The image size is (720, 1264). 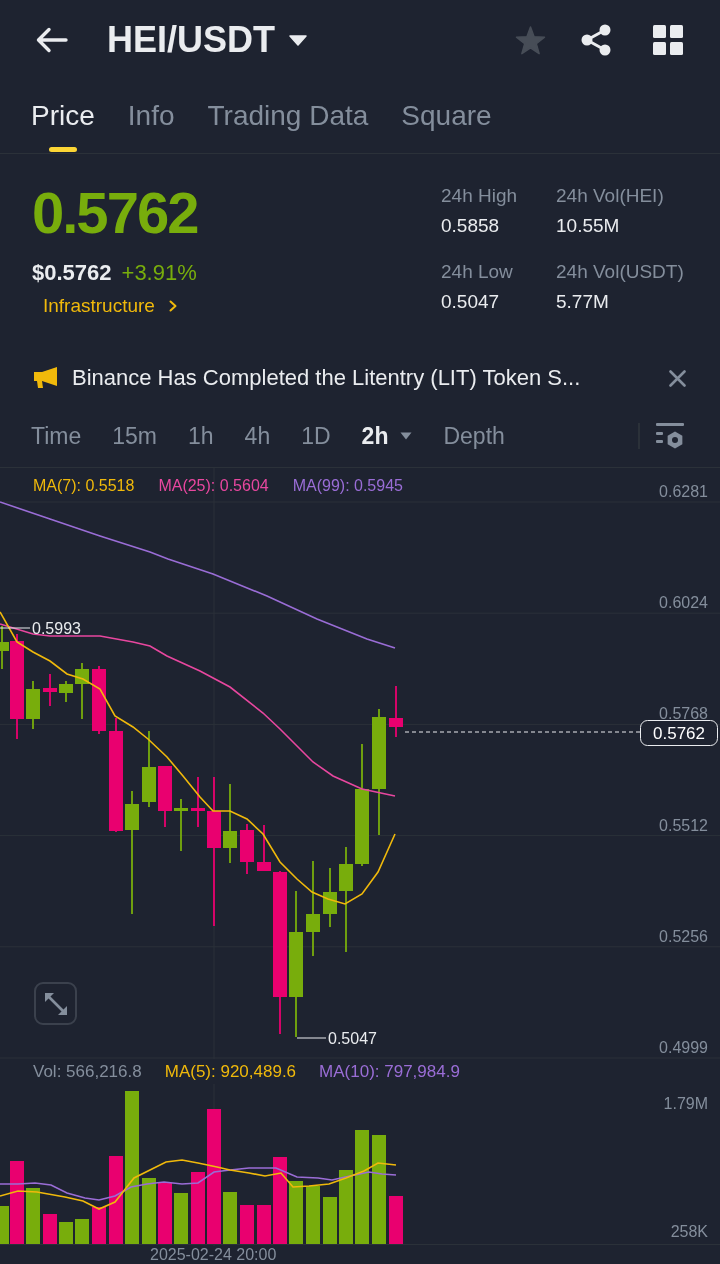 I want to click on star-icon, so click(x=530, y=40).